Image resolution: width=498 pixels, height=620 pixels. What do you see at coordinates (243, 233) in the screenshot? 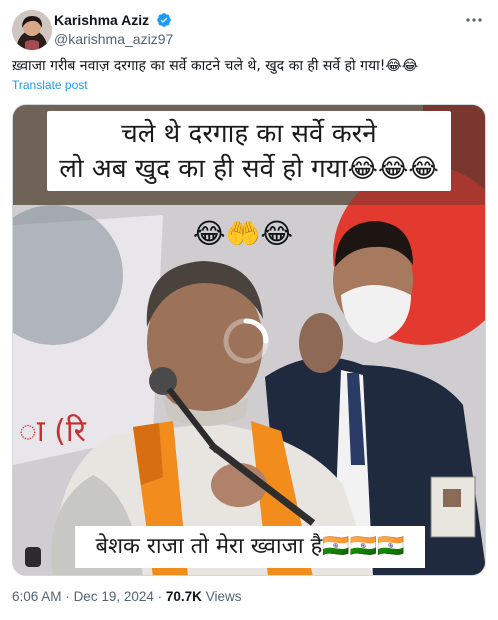
I see `overlay-emojis: 😂🤲😂` at bounding box center [243, 233].